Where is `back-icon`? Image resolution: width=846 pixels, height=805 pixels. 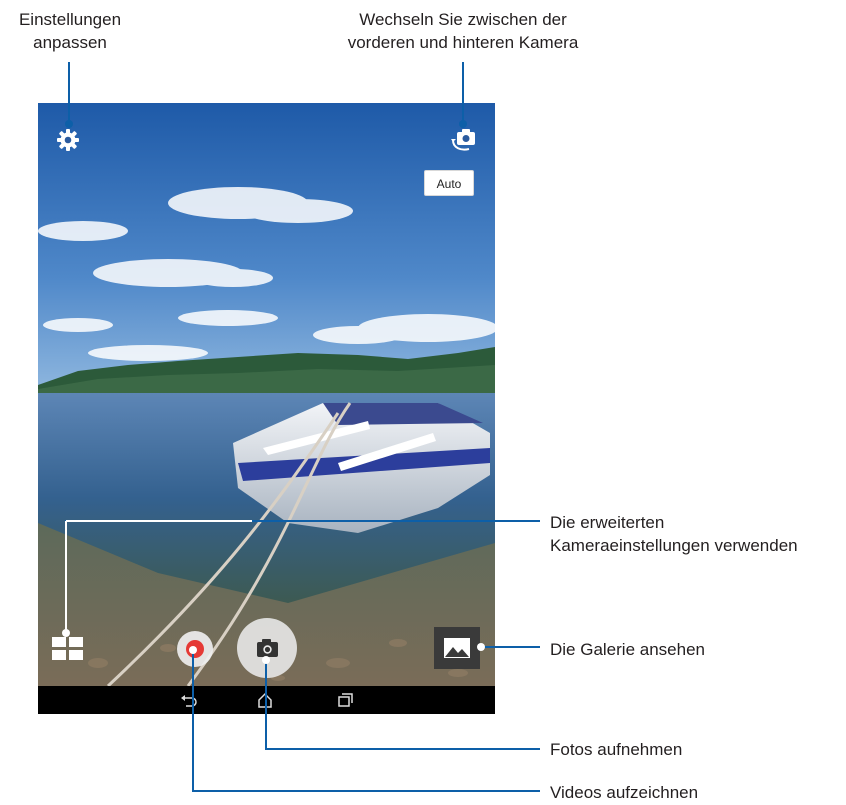 back-icon is located at coordinates (189, 701).